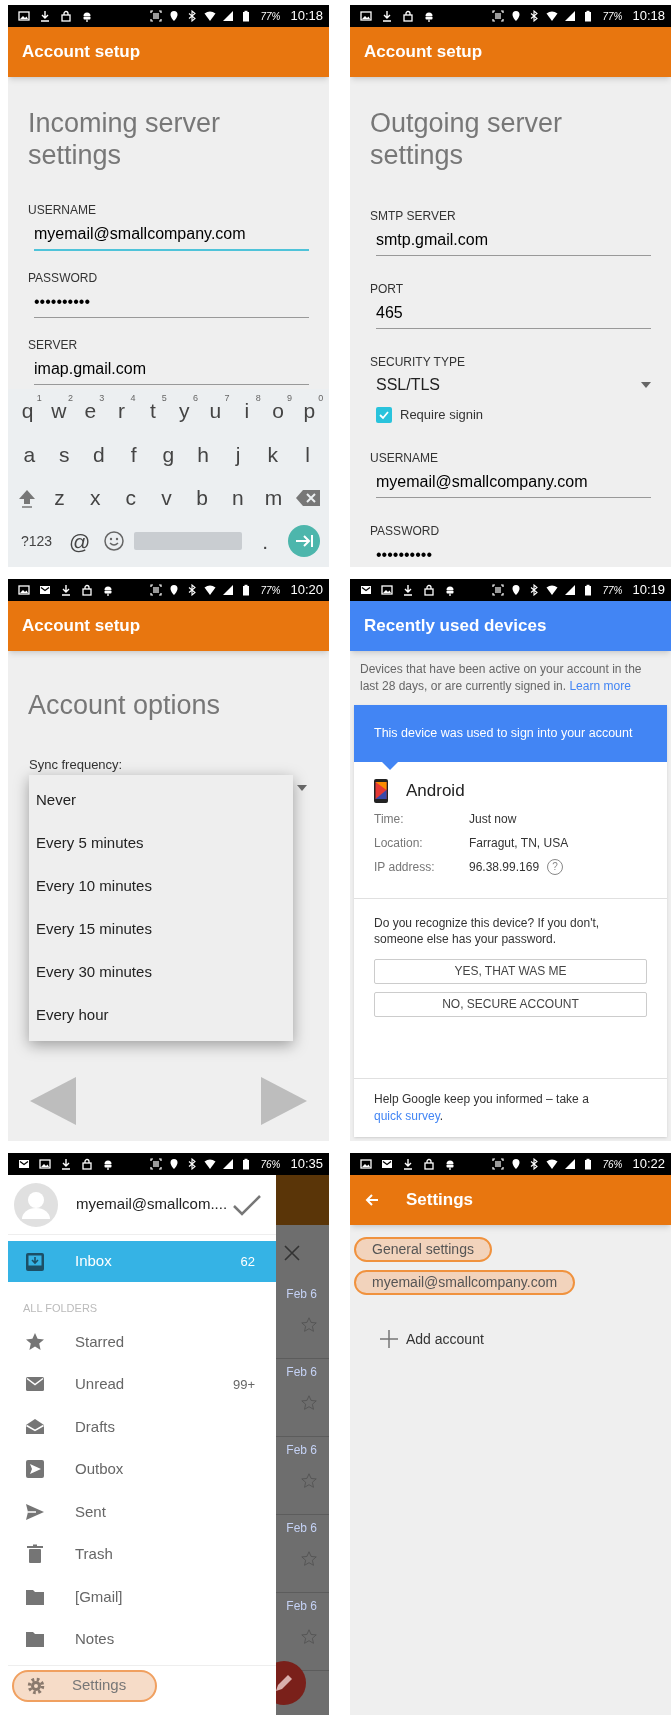 The height and width of the screenshot is (1724, 671). Describe the element at coordinates (246, 410) in the screenshot. I see `keyboard-key: i 8` at that location.